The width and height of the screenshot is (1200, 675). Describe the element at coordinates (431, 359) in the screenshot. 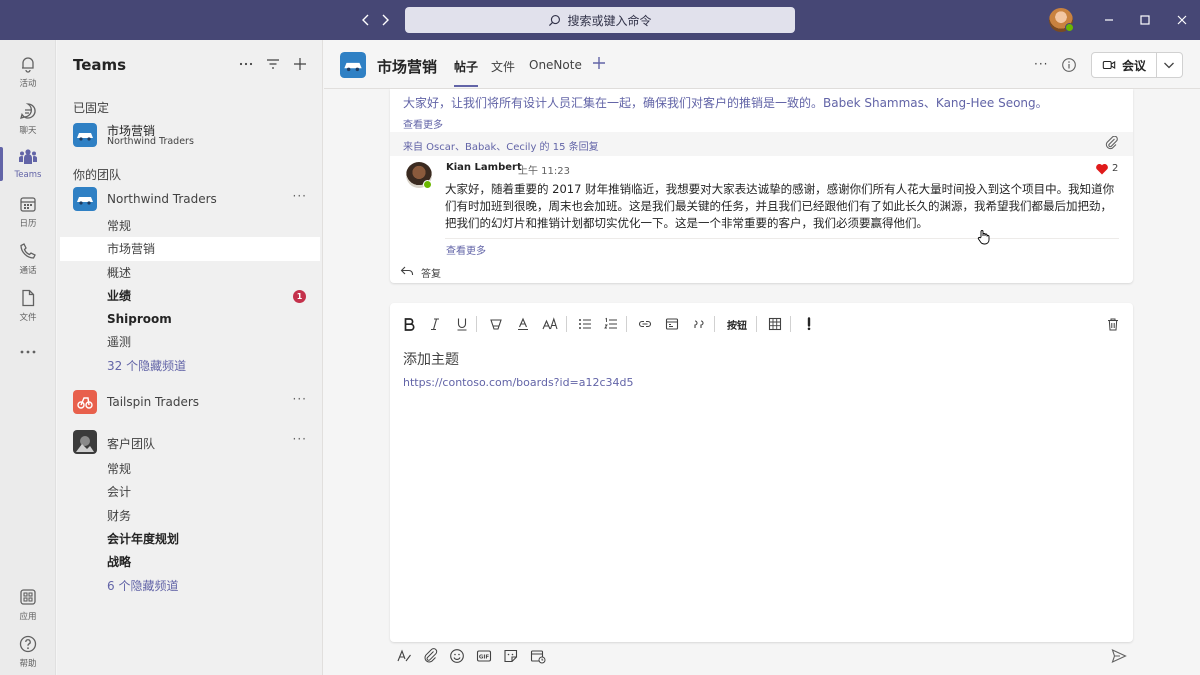

I see `subject-field: 添加主题` at that location.